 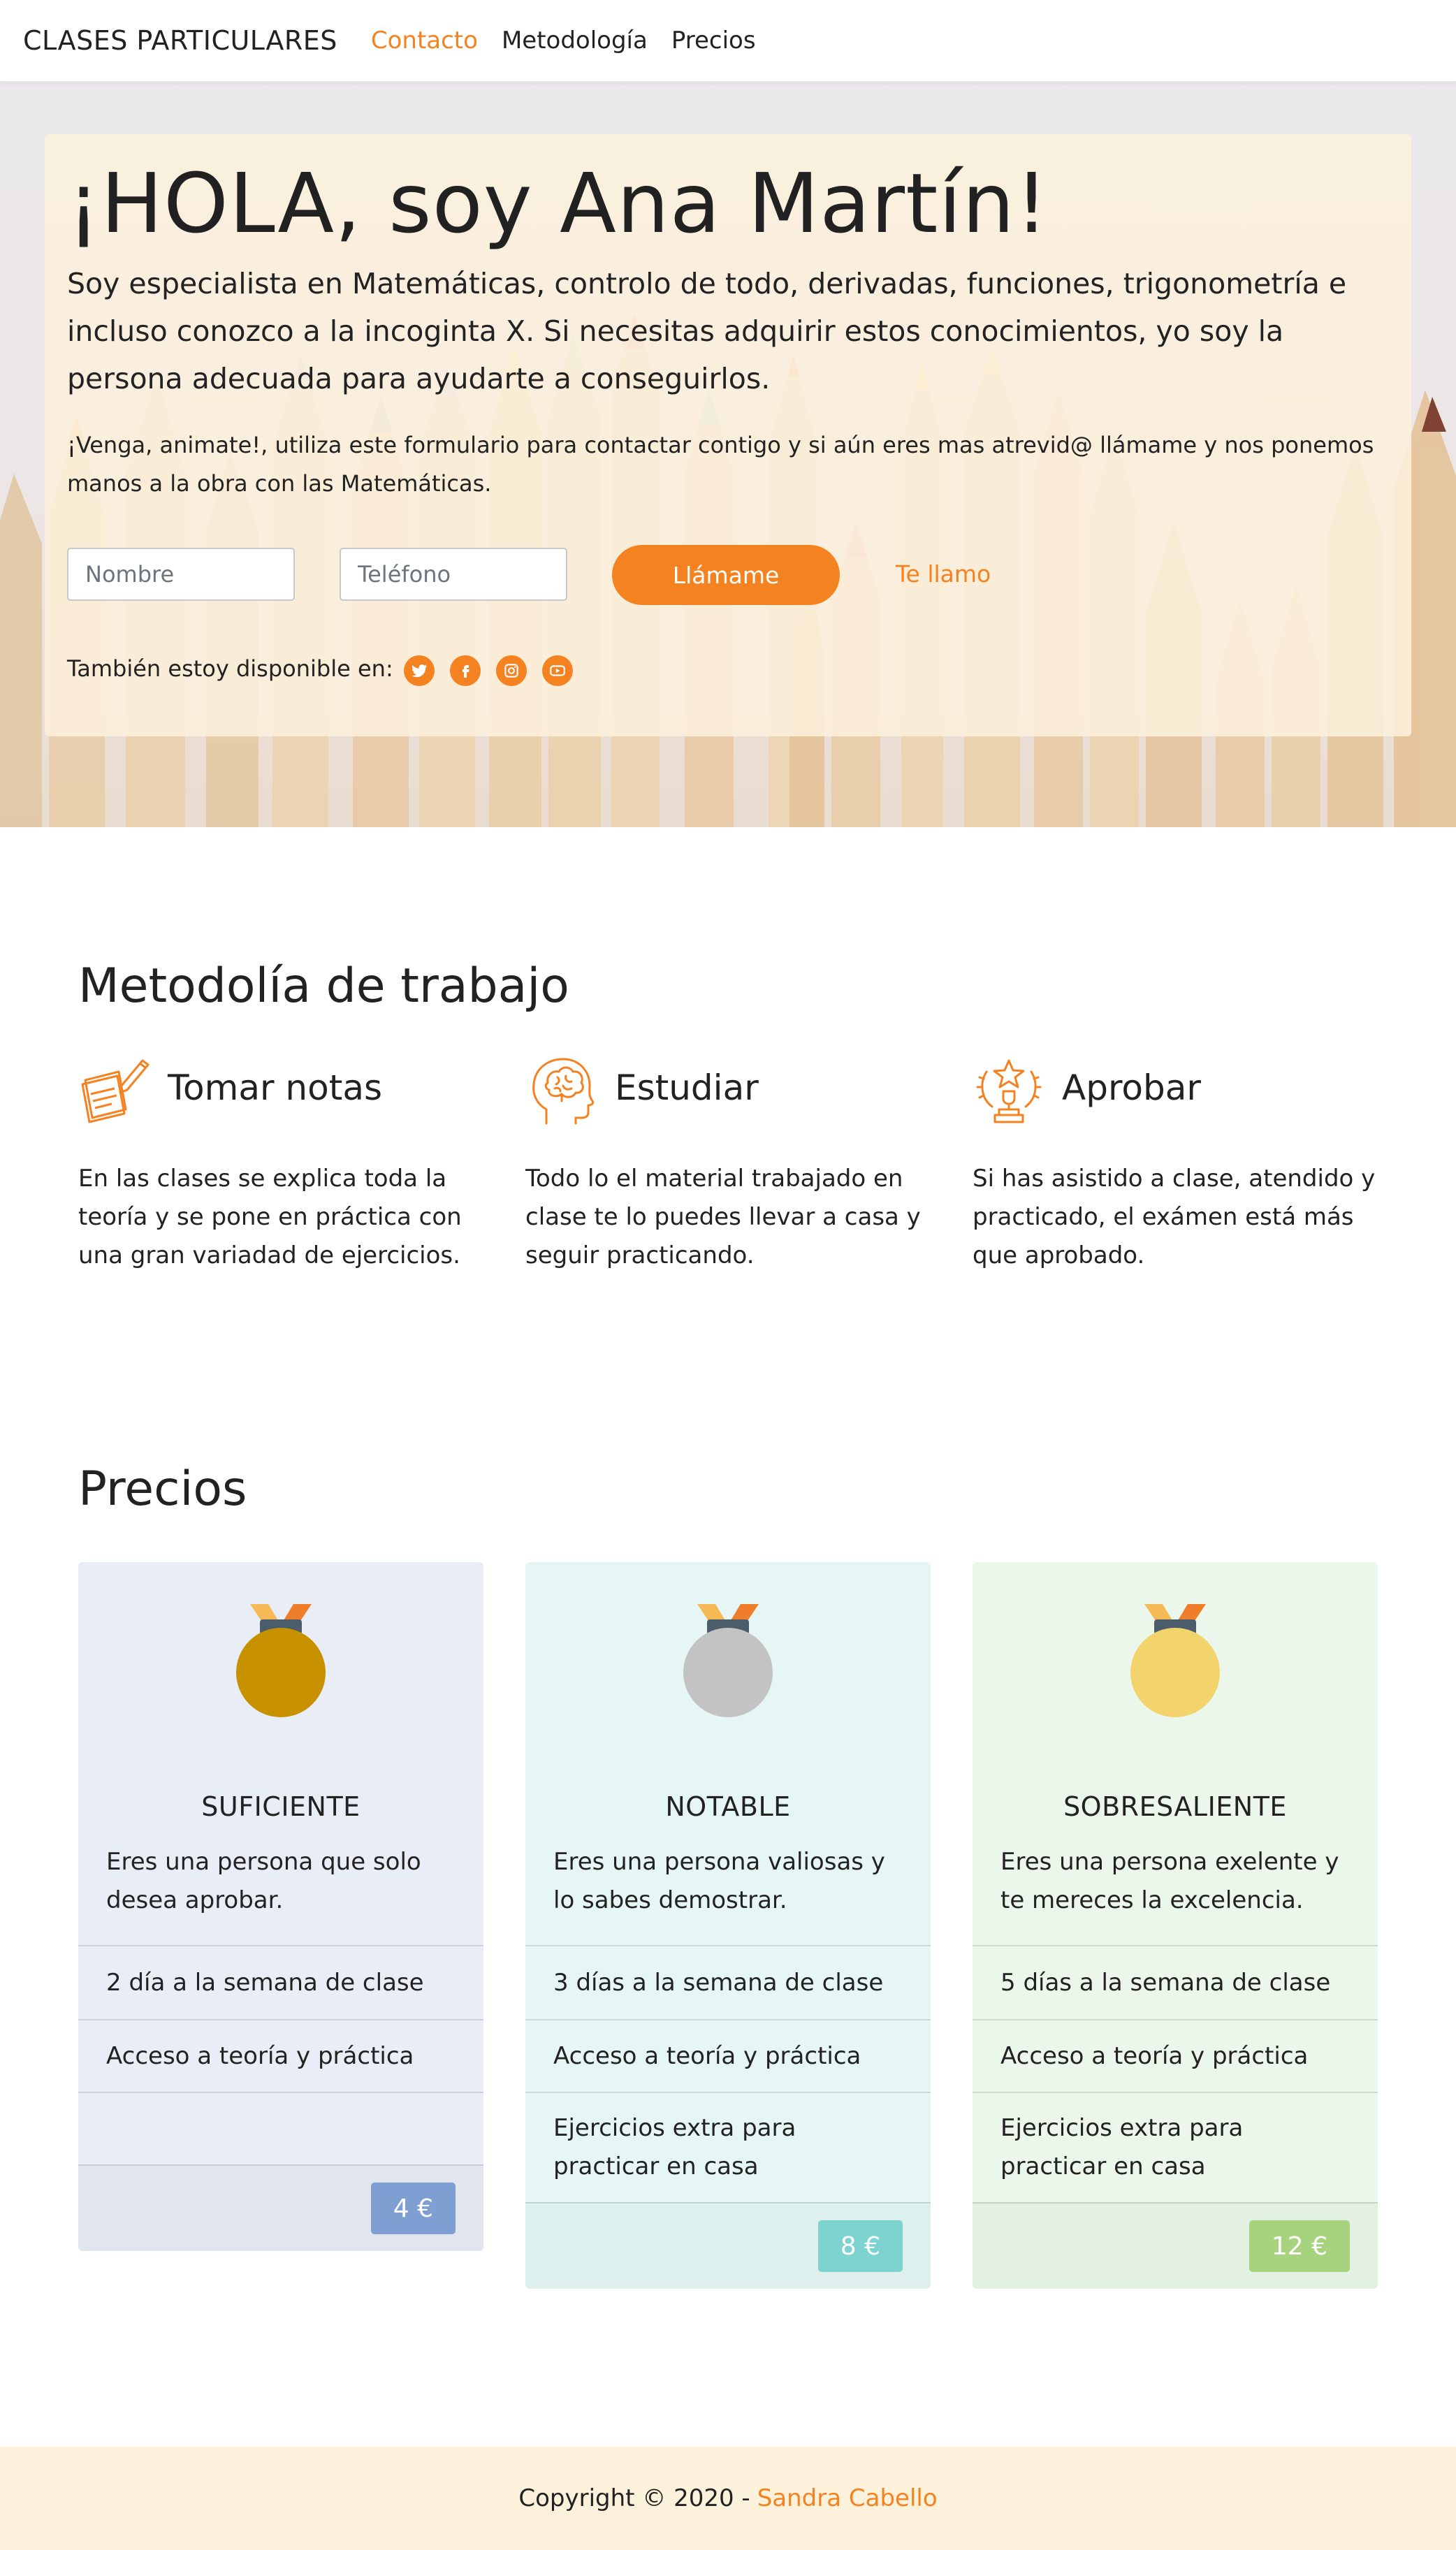 I want to click on hero-title: ¡HOLA, soy Ana Martín!, so click(x=558, y=204).